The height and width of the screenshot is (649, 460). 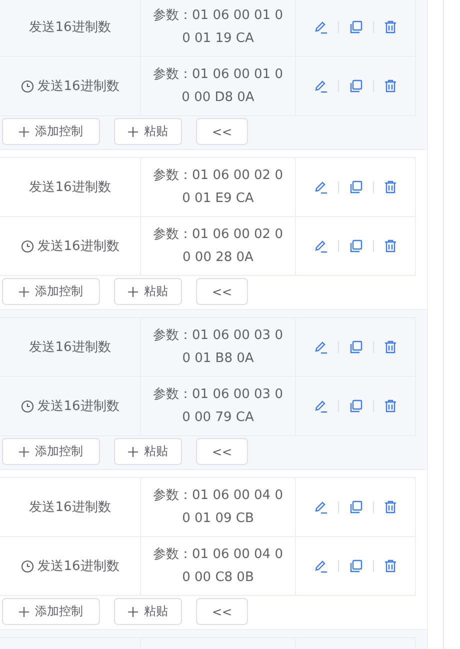 I want to click on params-text: 参数：01 06 00 02 00 01 E9 CA, so click(x=218, y=187).